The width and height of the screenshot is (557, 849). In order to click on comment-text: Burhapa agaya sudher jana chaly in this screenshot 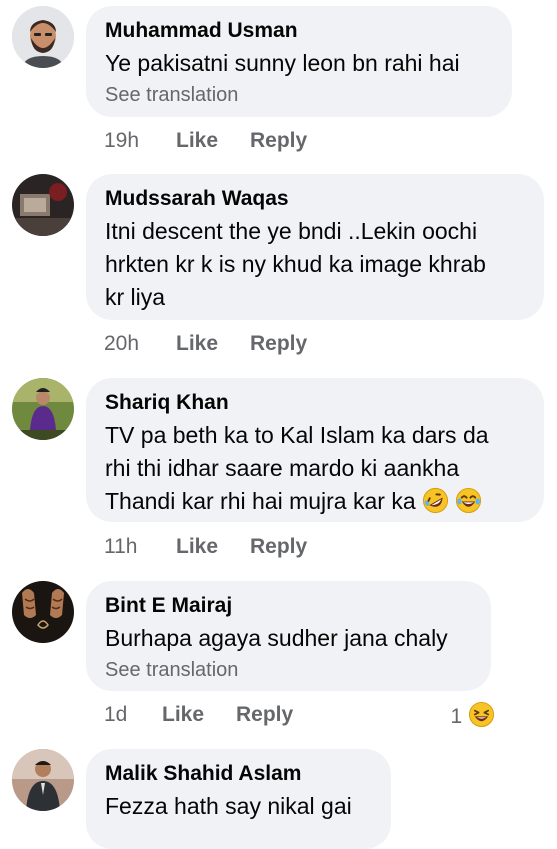, I will do `click(276, 638)`.